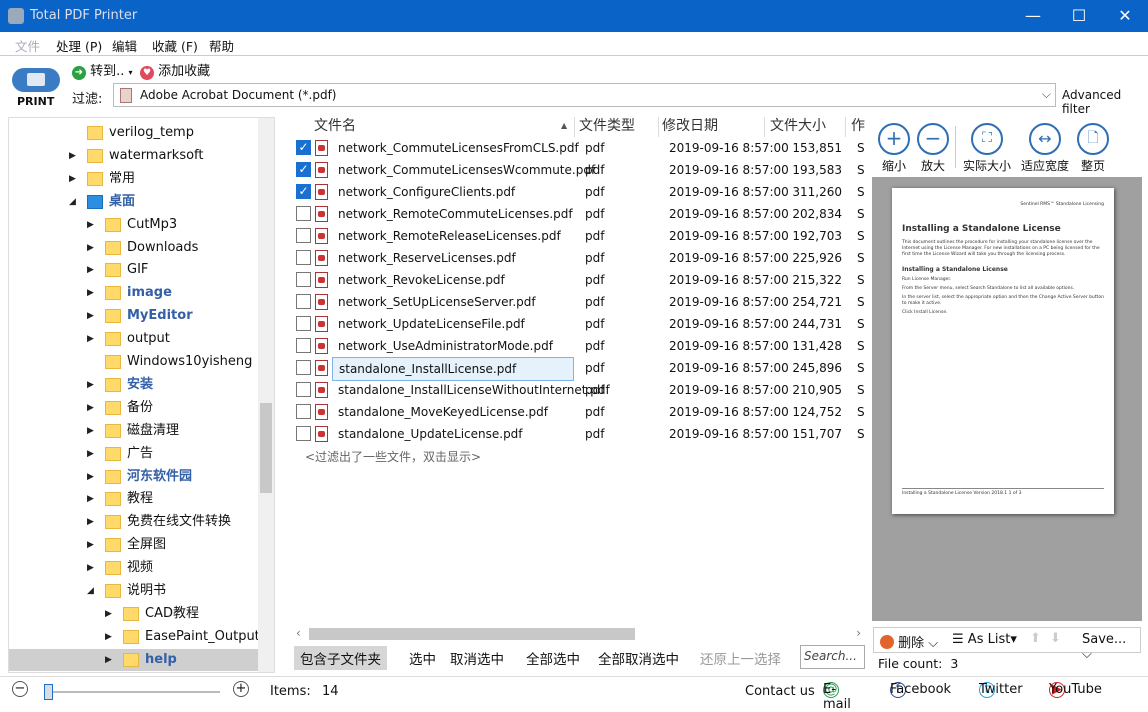 The height and width of the screenshot is (712, 1148). I want to click on tree-item: ▶ CutMp3, so click(134, 225).